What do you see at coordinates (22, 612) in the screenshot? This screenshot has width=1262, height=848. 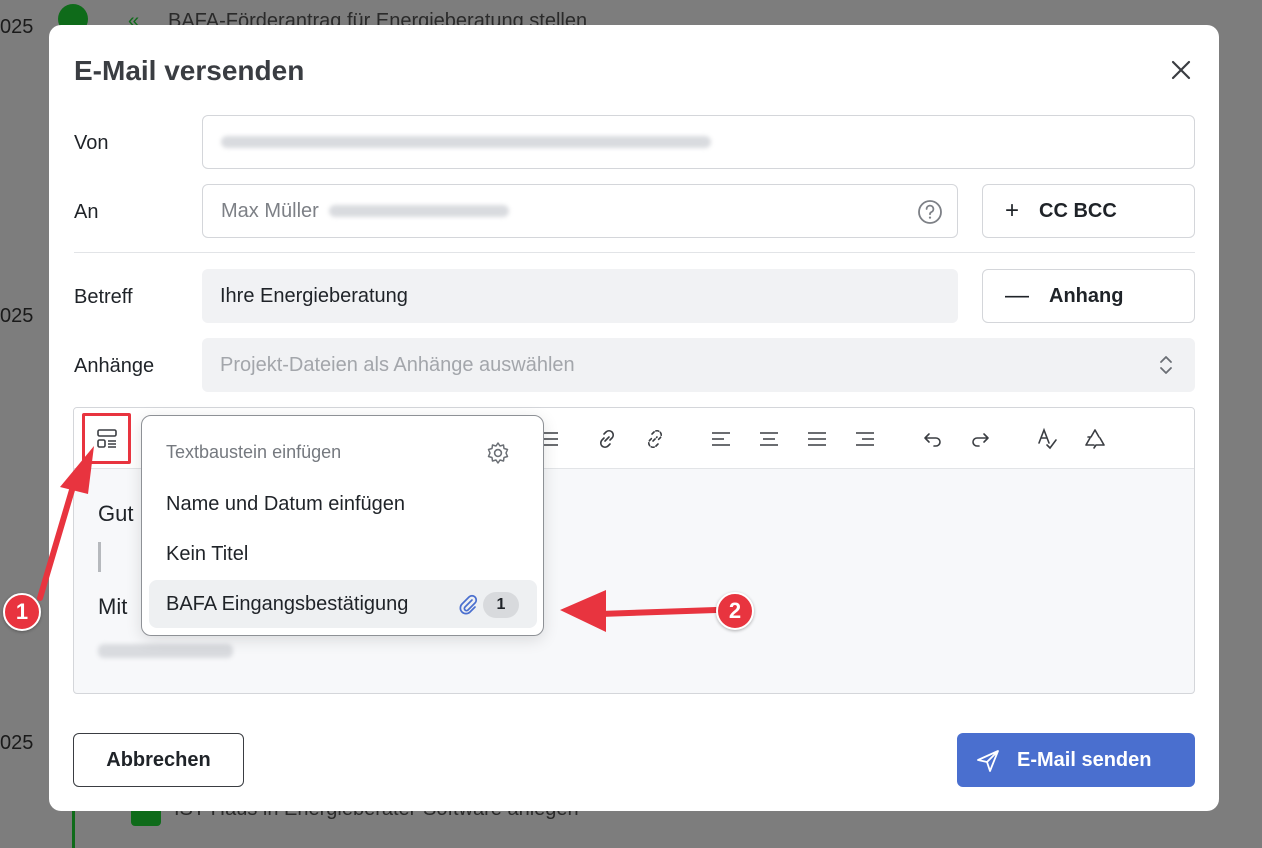 I see `annotation-marker-1: 1` at bounding box center [22, 612].